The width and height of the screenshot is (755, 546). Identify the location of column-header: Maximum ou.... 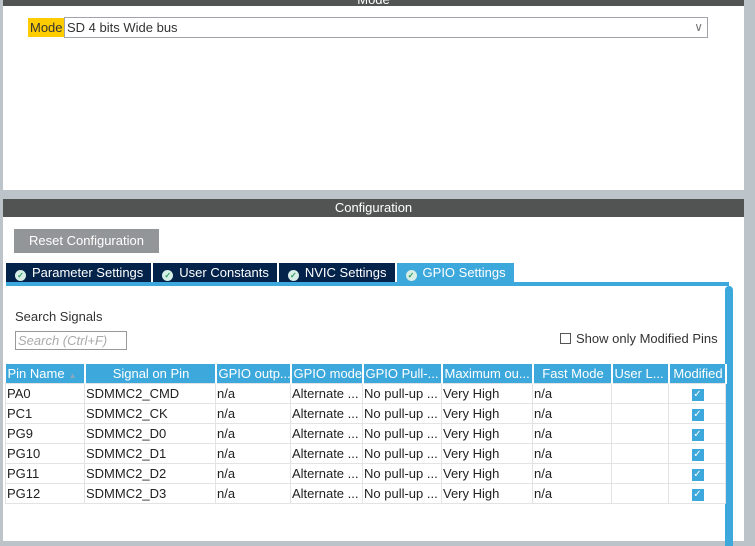
(487, 373).